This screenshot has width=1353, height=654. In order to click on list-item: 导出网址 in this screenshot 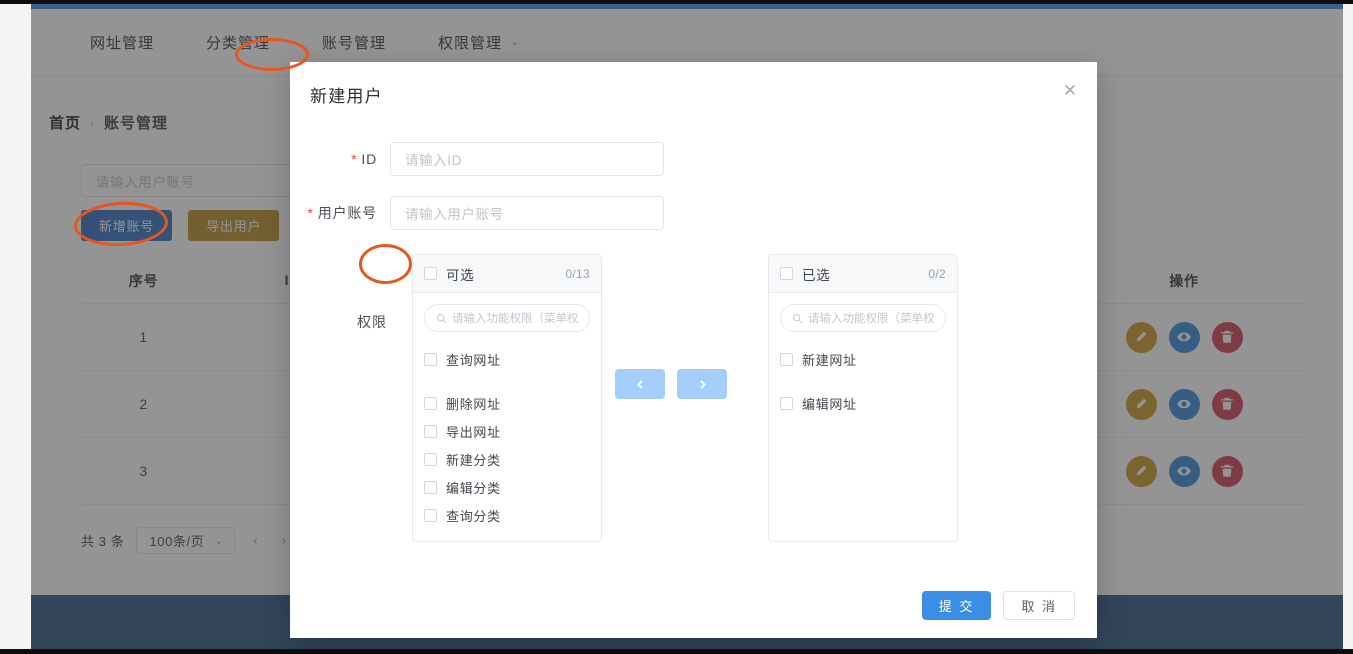, I will do `click(507, 431)`.